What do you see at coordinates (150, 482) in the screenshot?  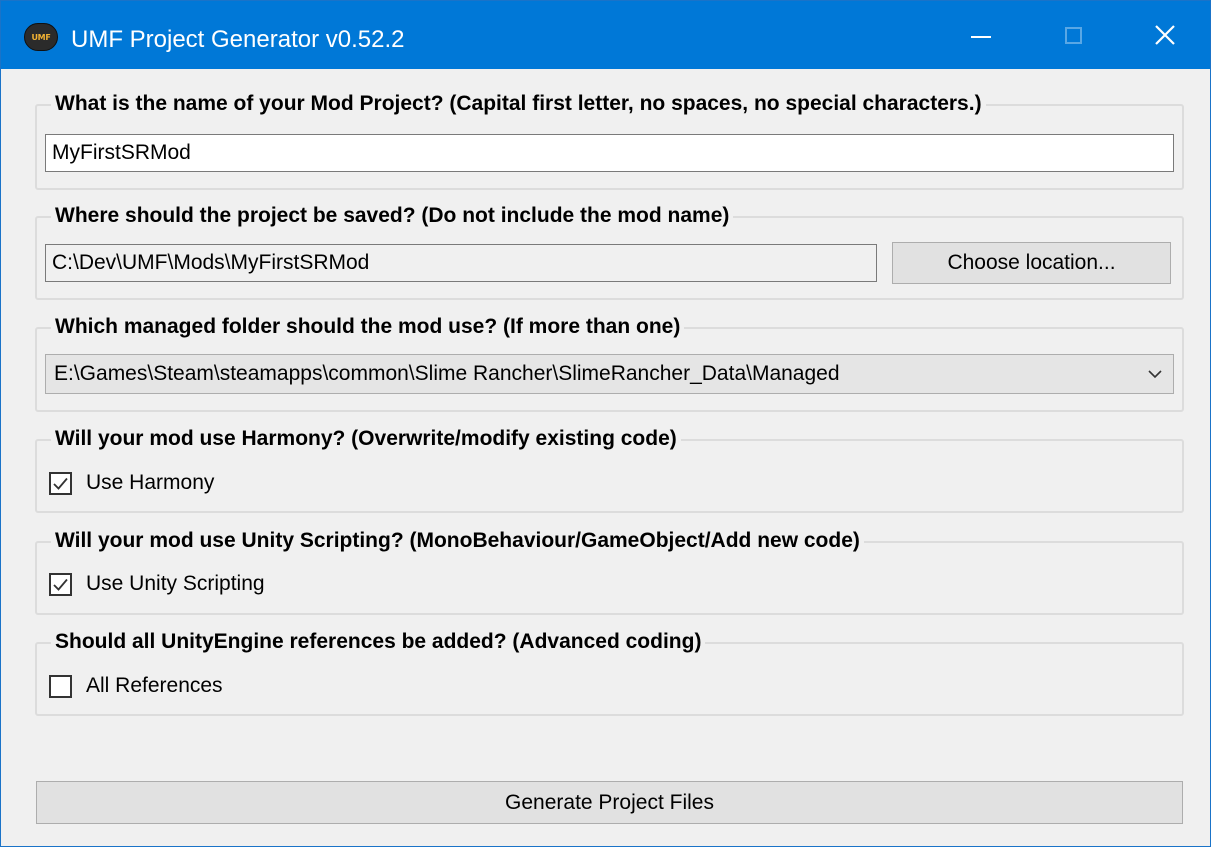 I see `use-harmony-label: Use Harmony` at bounding box center [150, 482].